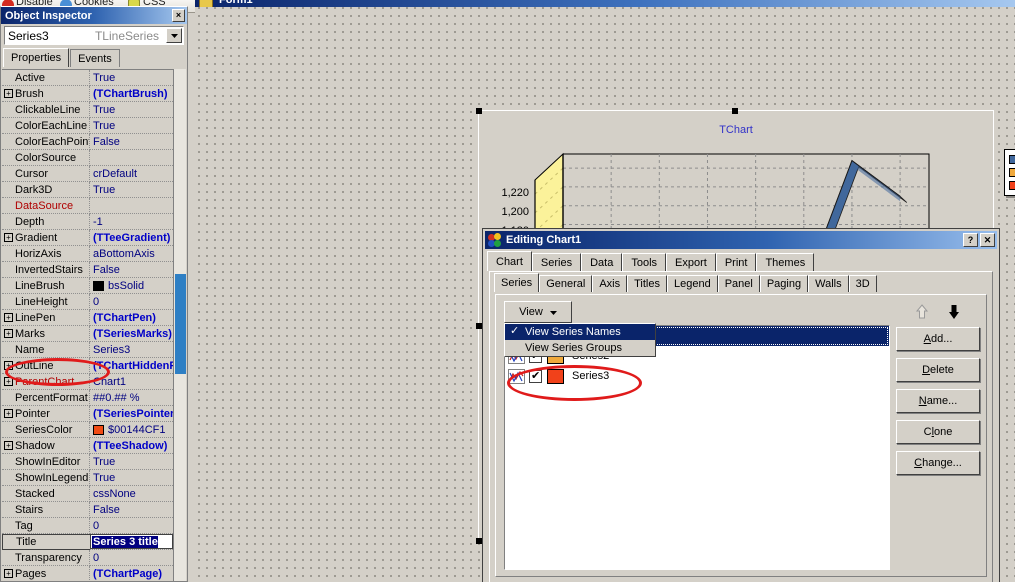  Describe the element at coordinates (46, 398) in the screenshot. I see `property-name-cell: PercentFormat` at that location.